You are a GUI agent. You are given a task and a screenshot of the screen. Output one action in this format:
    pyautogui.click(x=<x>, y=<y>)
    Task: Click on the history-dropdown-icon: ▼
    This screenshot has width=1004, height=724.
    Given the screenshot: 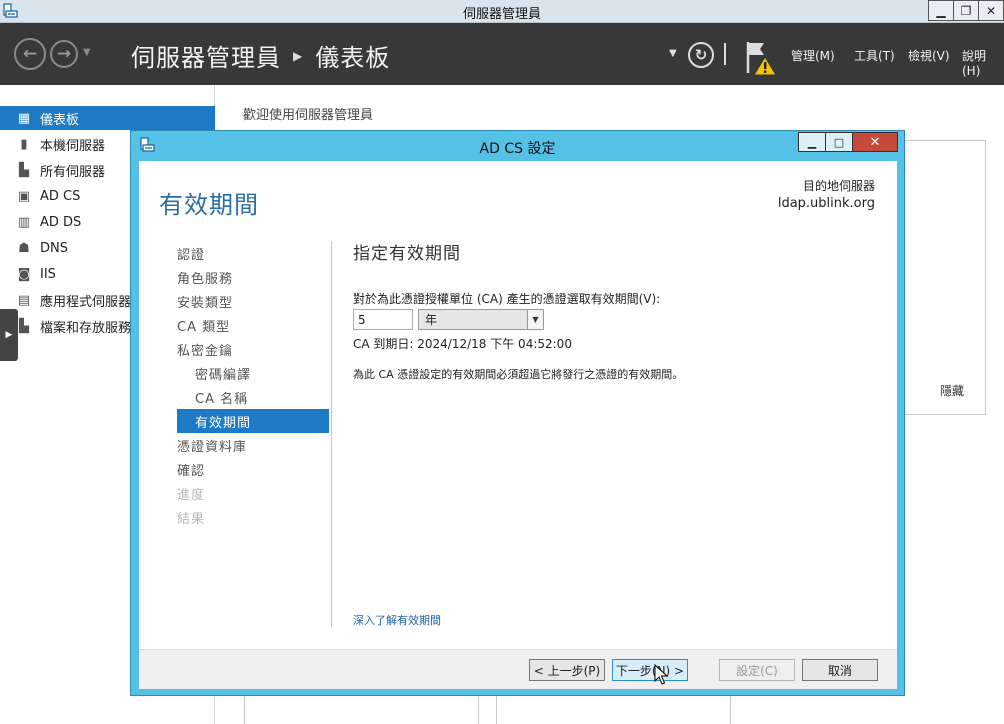 What is the action you would take?
    pyautogui.click(x=87, y=52)
    